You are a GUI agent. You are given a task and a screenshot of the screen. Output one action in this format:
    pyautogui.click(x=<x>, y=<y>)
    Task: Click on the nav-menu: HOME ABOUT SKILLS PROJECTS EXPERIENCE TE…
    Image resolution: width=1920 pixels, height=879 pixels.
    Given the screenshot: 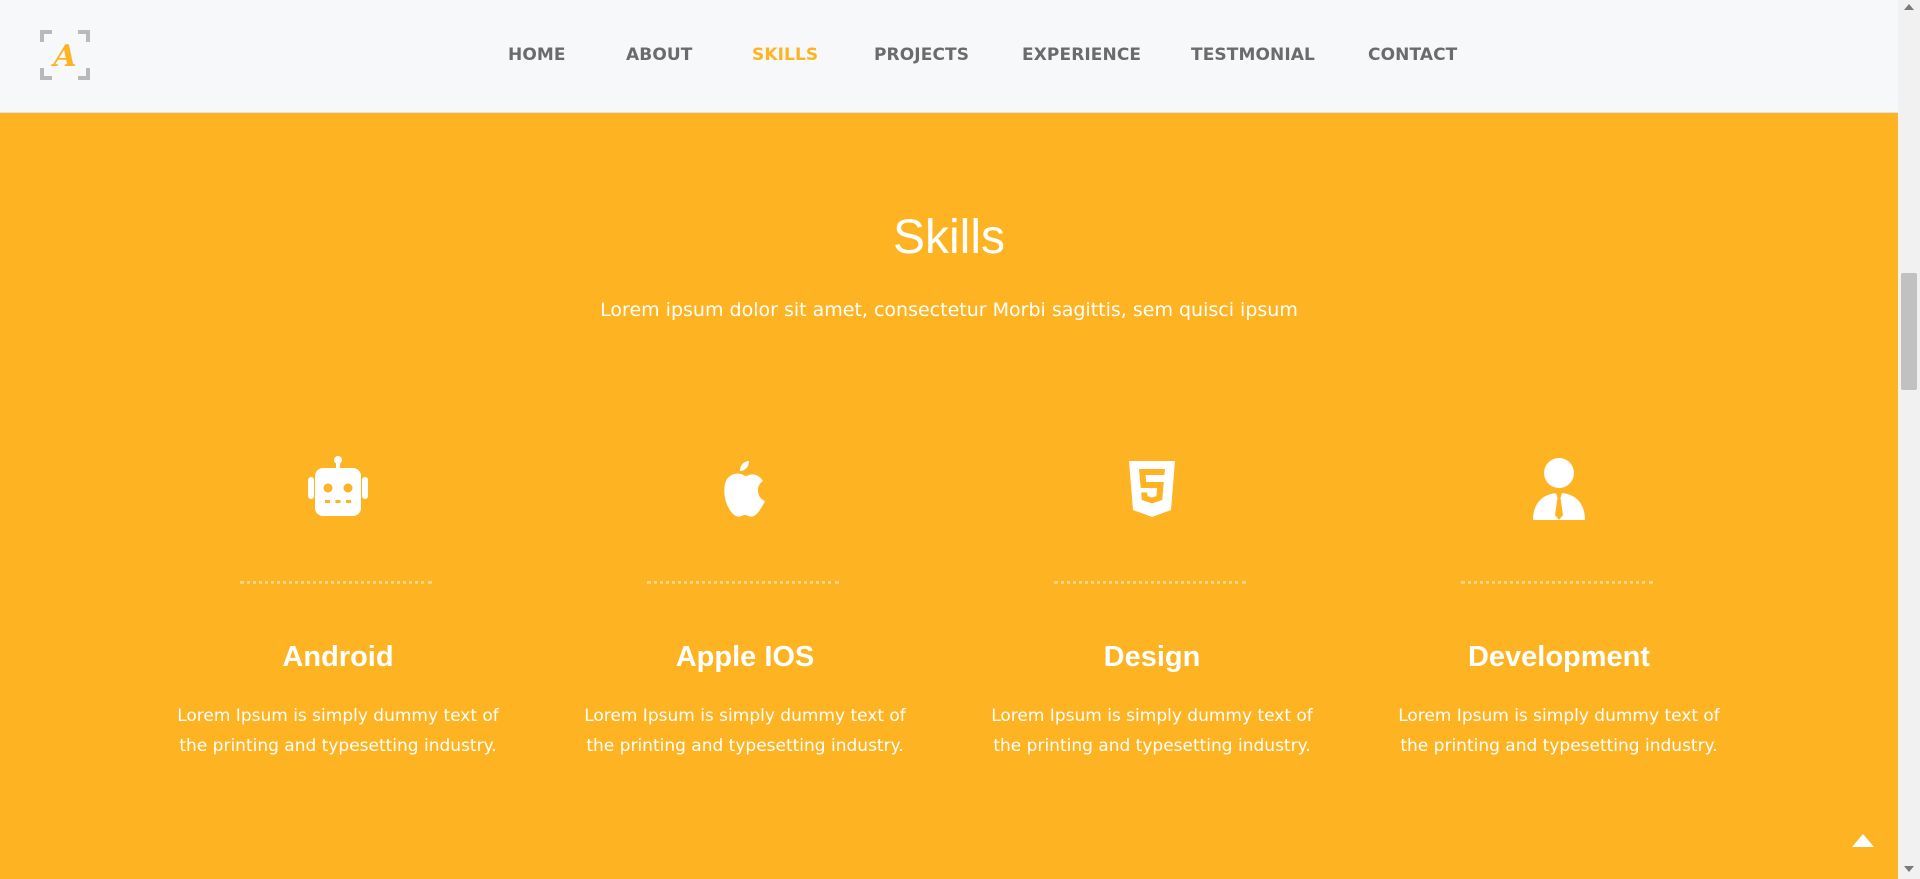 What is the action you would take?
    pyautogui.click(x=949, y=56)
    